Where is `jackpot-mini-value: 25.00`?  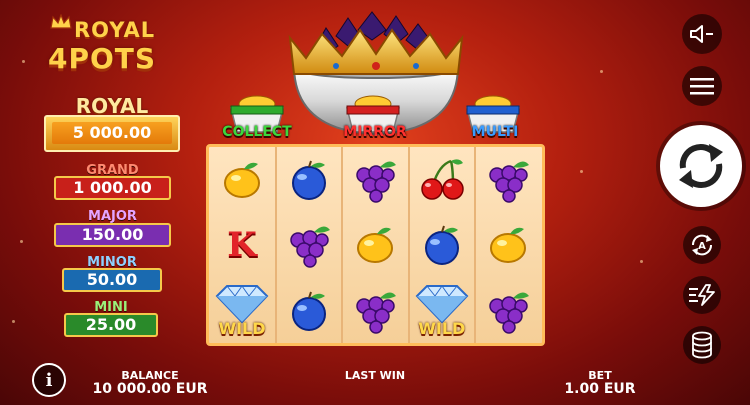 jackpot-mini-value: 25.00 is located at coordinates (111, 325).